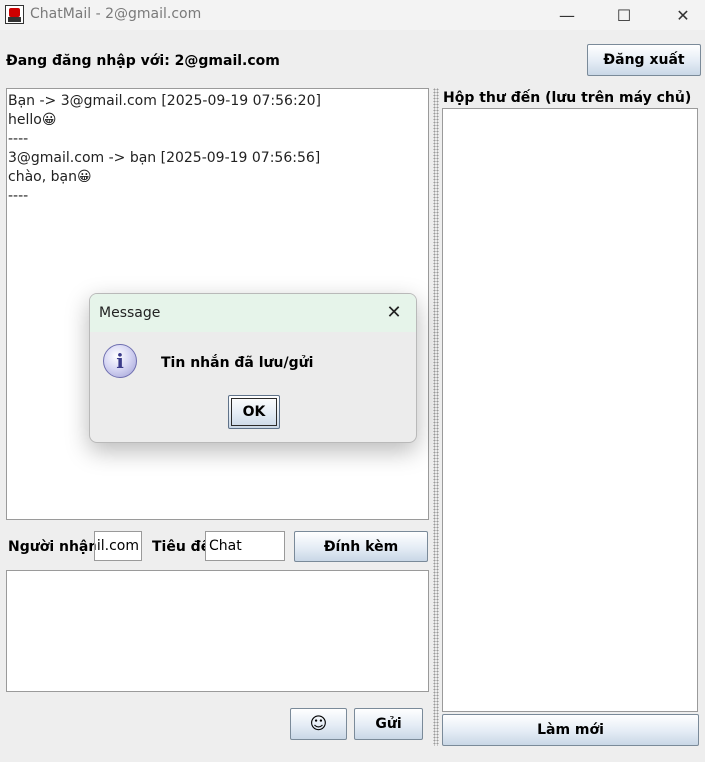 This screenshot has width=705, height=762. What do you see at coordinates (53, 547) in the screenshot?
I see `recipient-label: Người nhận` at bounding box center [53, 547].